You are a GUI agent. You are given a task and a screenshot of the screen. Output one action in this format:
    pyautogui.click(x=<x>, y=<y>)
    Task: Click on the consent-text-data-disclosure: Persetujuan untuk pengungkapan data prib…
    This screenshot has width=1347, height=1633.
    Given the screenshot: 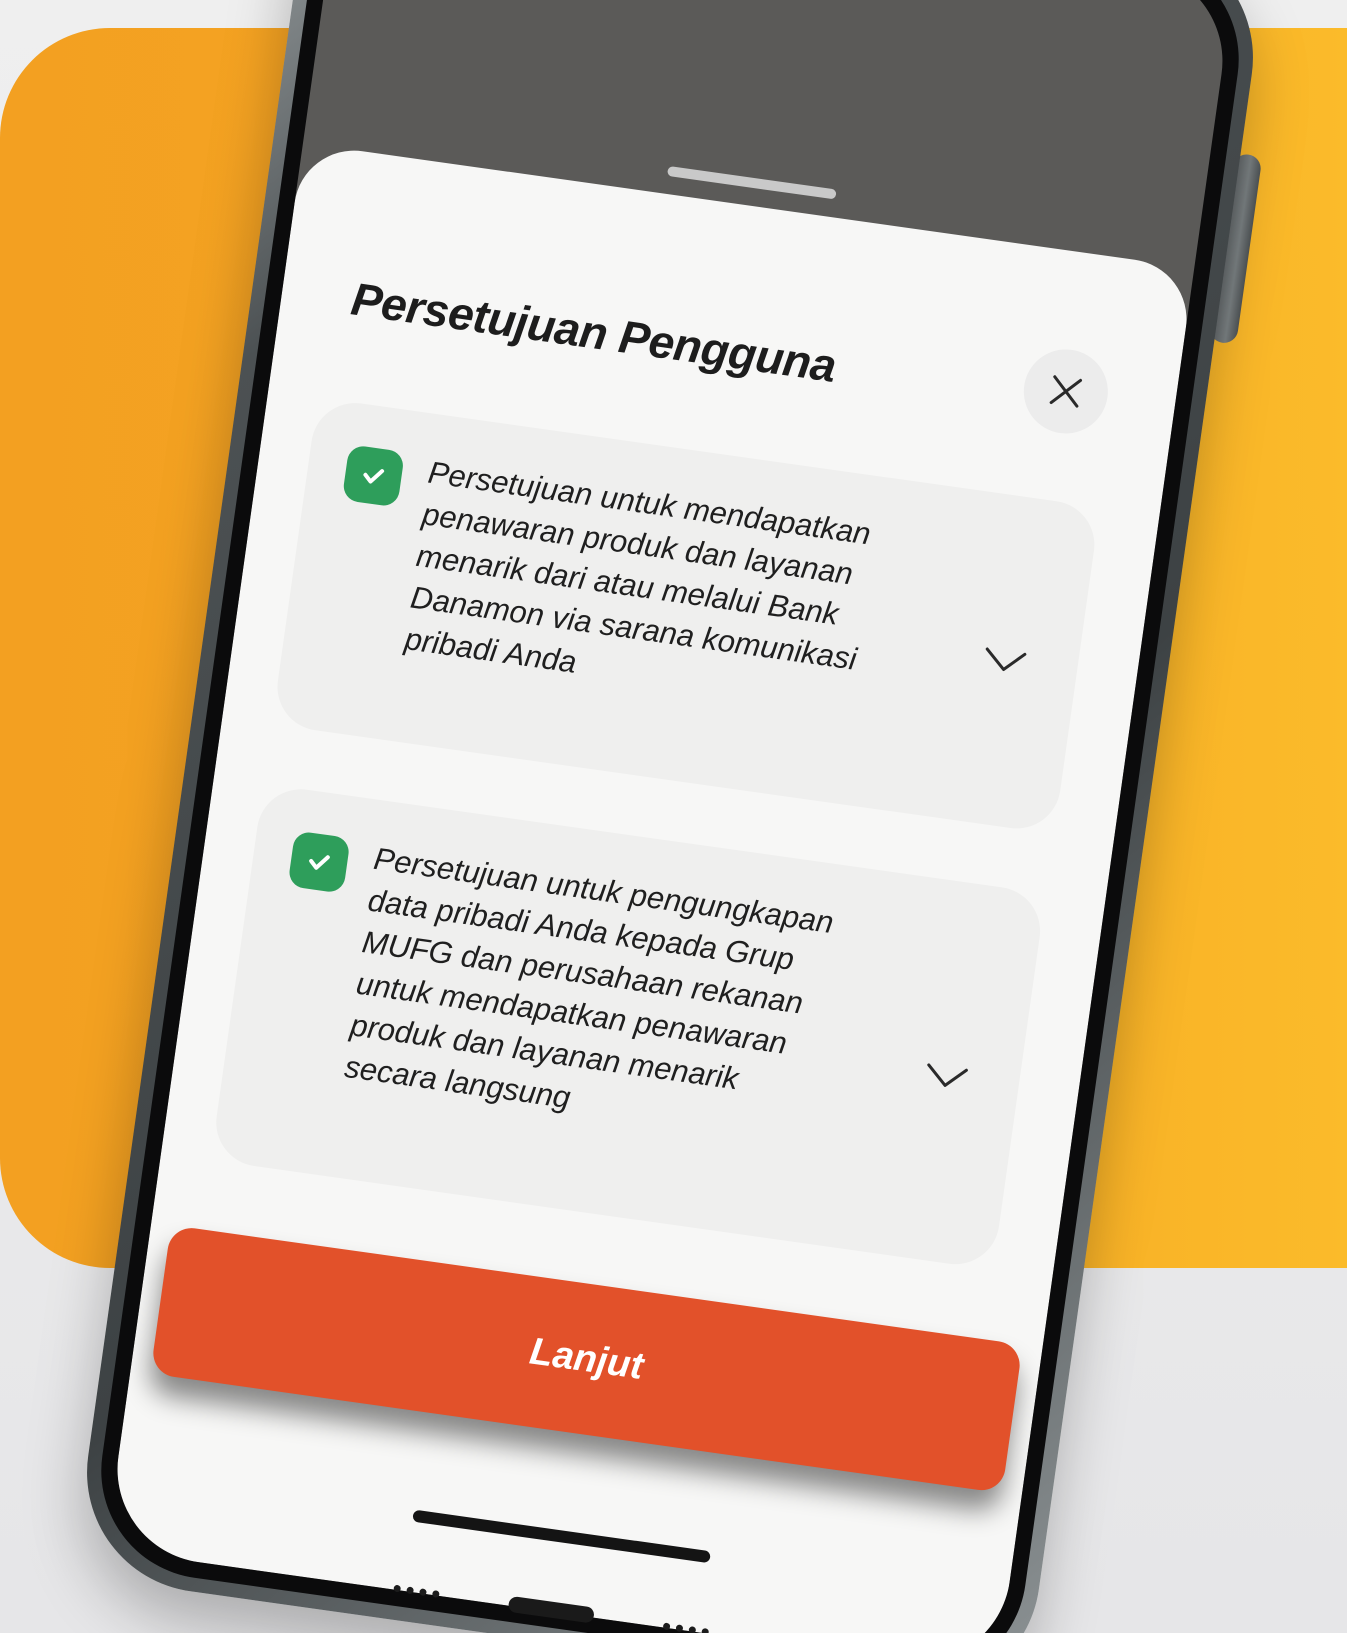 What is the action you would take?
    pyautogui.click(x=589, y=978)
    